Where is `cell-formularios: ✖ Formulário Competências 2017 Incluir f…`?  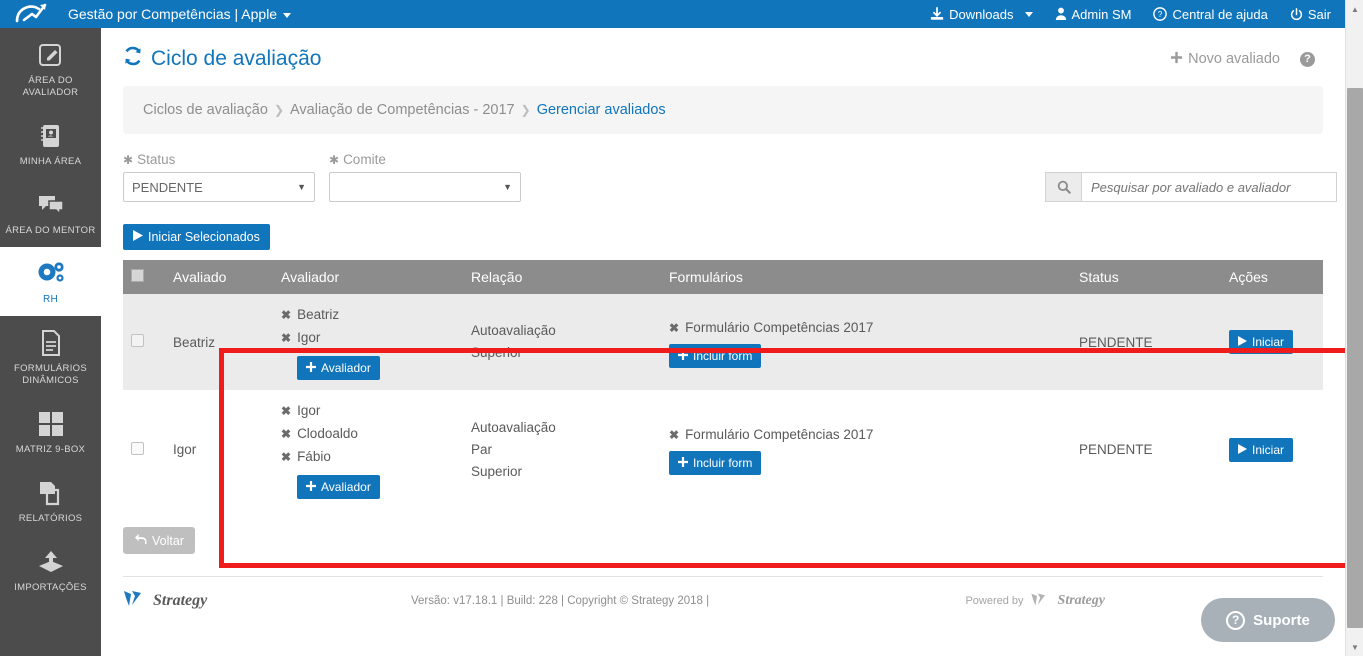
cell-formularios: ✖ Formulário Competências 2017 Incluir f… is located at coordinates (866, 449).